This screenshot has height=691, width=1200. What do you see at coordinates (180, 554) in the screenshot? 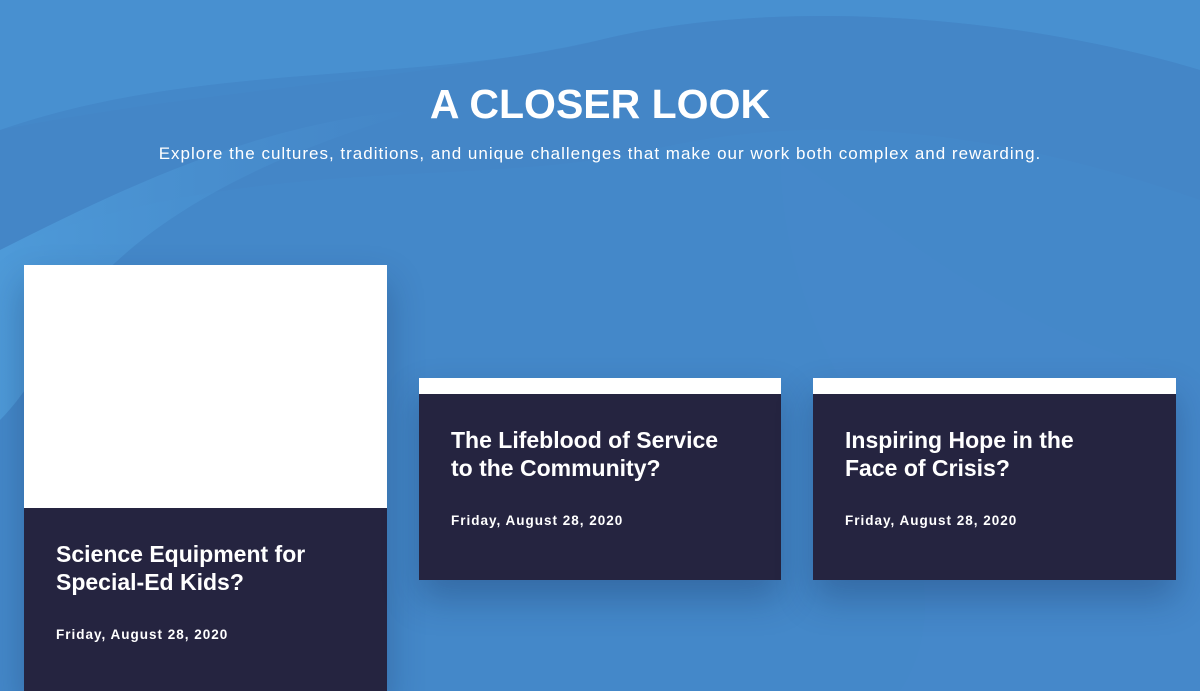
I see `card-title-line: Science Equipment for` at bounding box center [180, 554].